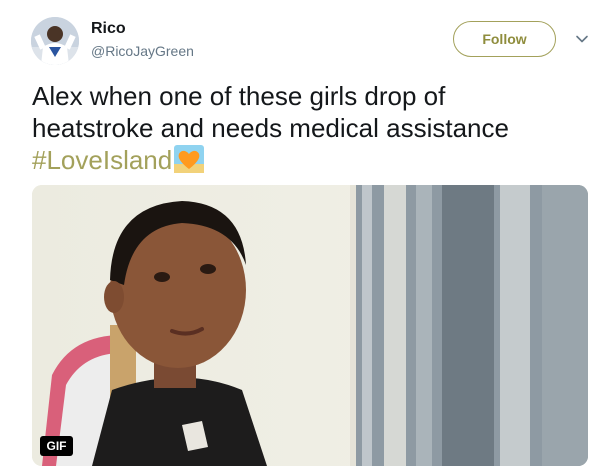  I want to click on avatar-image, so click(55, 41).